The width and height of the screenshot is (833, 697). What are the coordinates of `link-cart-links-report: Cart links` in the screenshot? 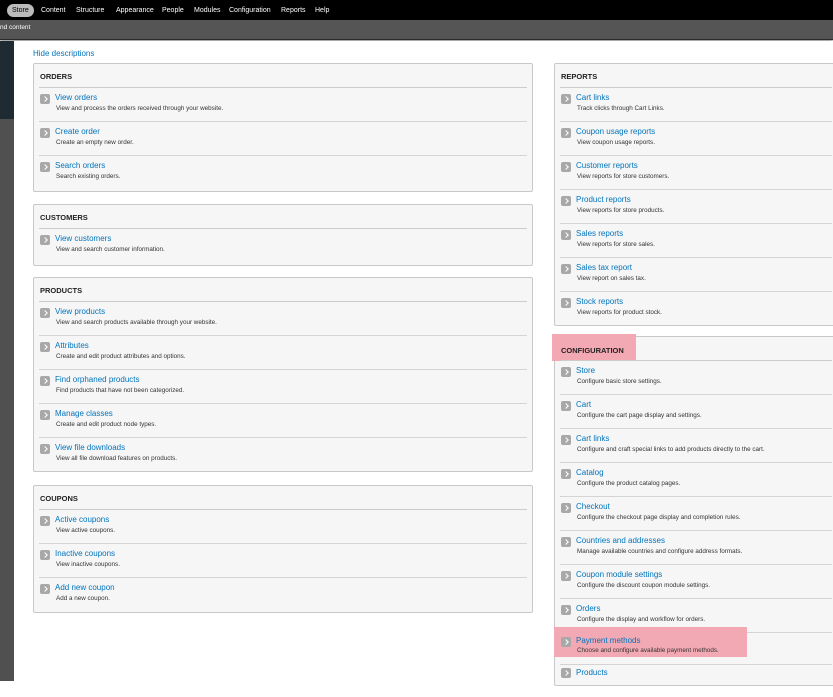 It's located at (592, 97).